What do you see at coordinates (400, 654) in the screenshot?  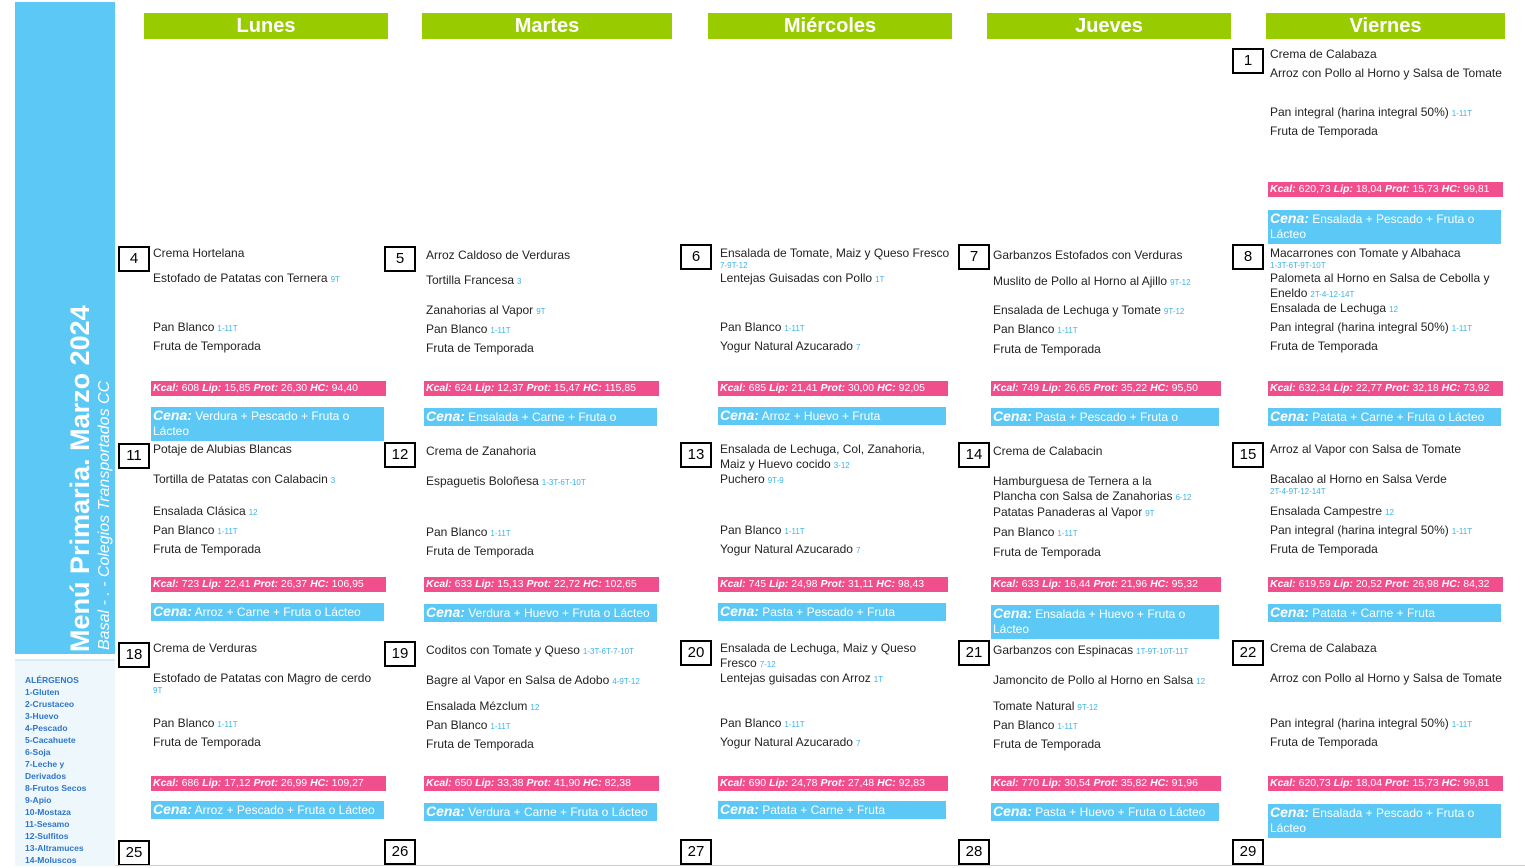 I see `date-number: 19` at bounding box center [400, 654].